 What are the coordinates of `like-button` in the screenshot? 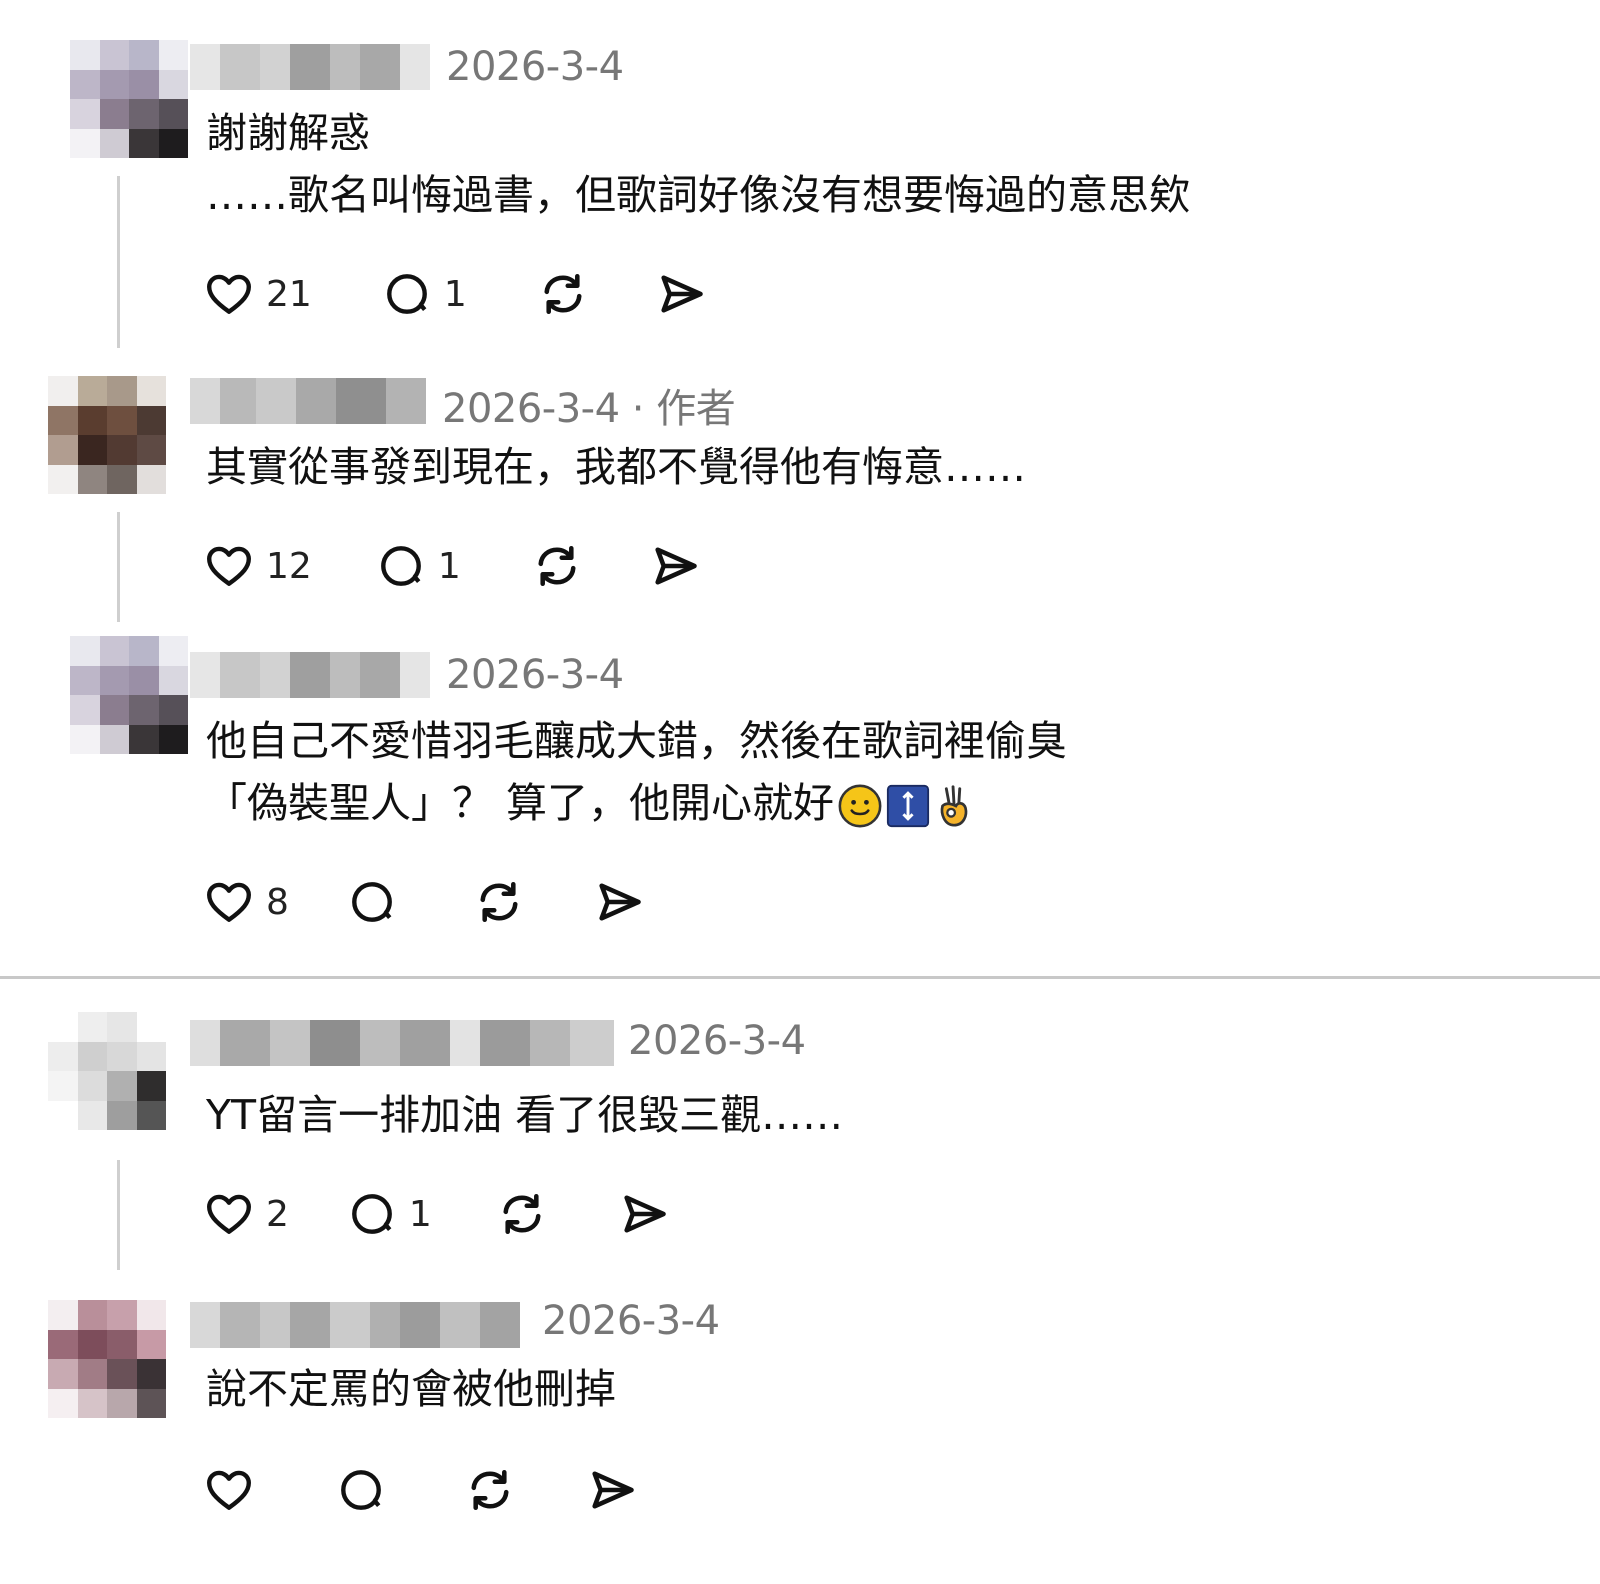 It's located at (235, 1490).